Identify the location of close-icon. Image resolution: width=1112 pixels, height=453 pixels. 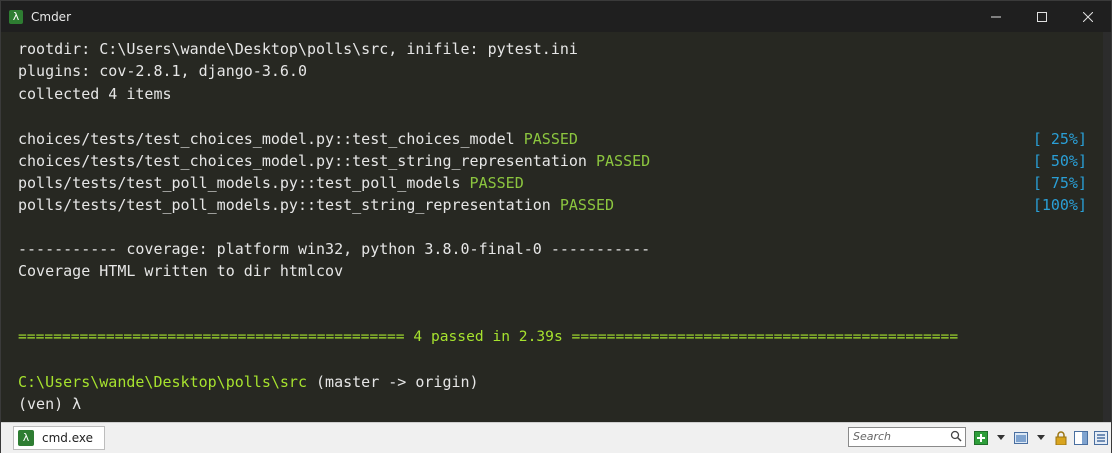
(1088, 16).